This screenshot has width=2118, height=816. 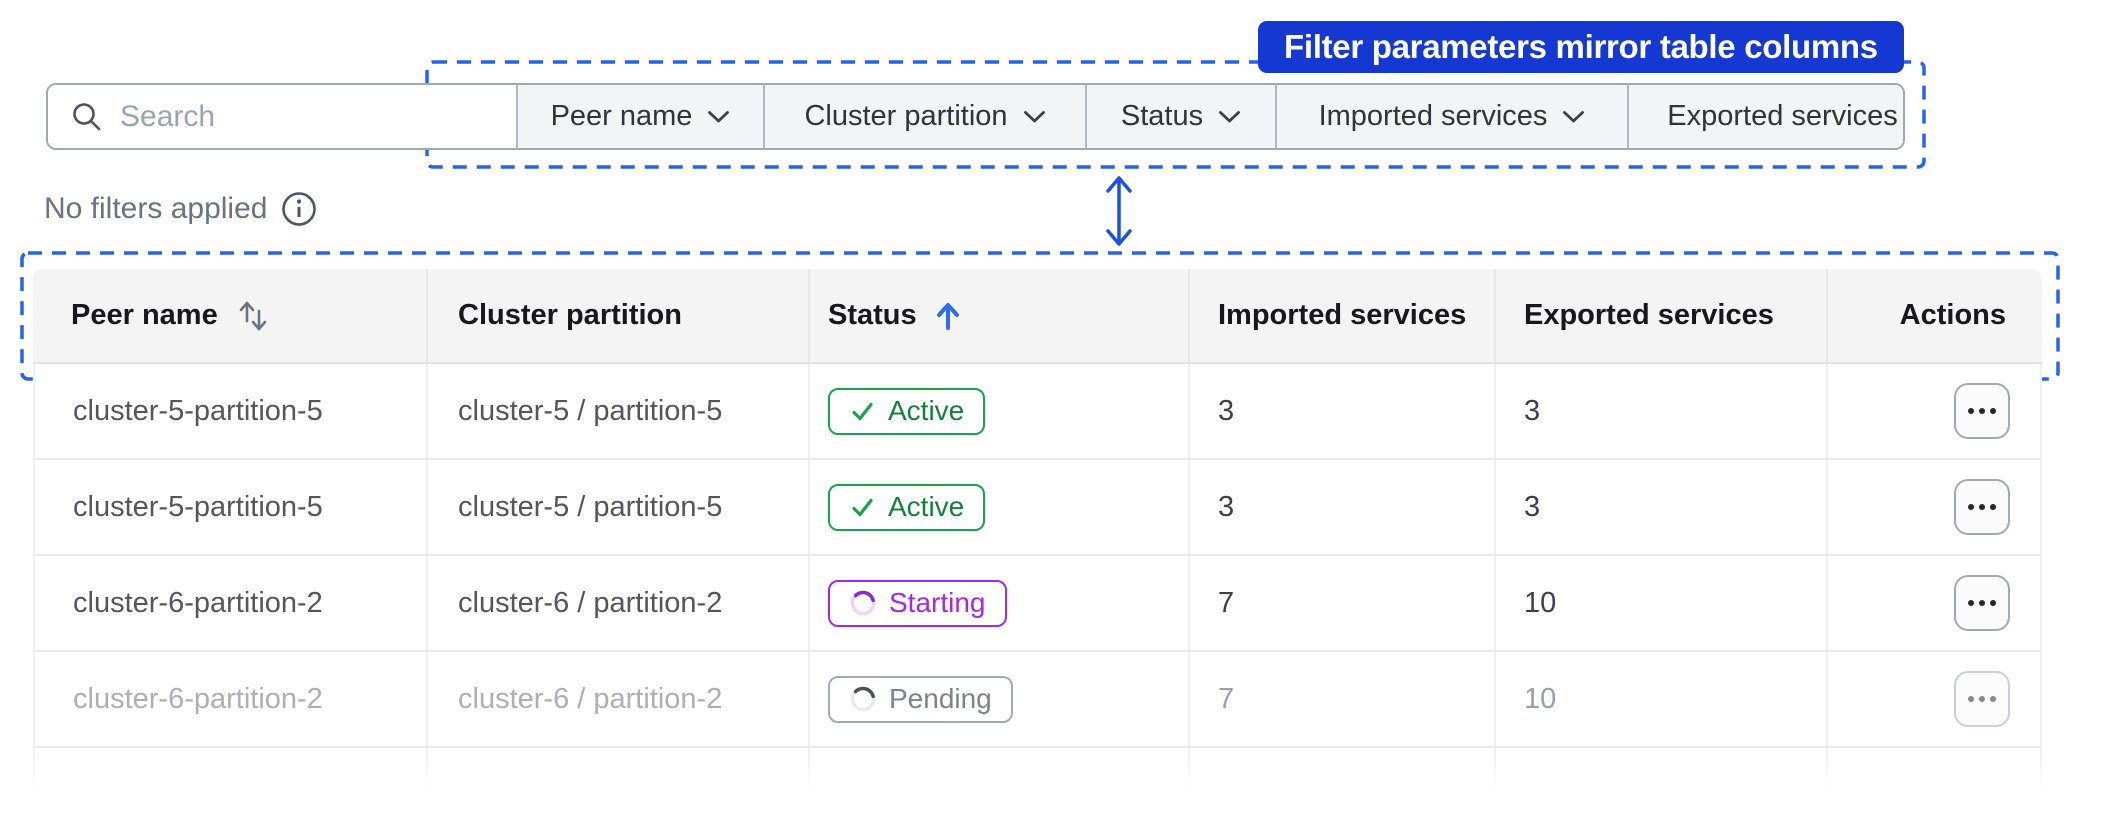 I want to click on table-fade, so click(x=1045, y=782).